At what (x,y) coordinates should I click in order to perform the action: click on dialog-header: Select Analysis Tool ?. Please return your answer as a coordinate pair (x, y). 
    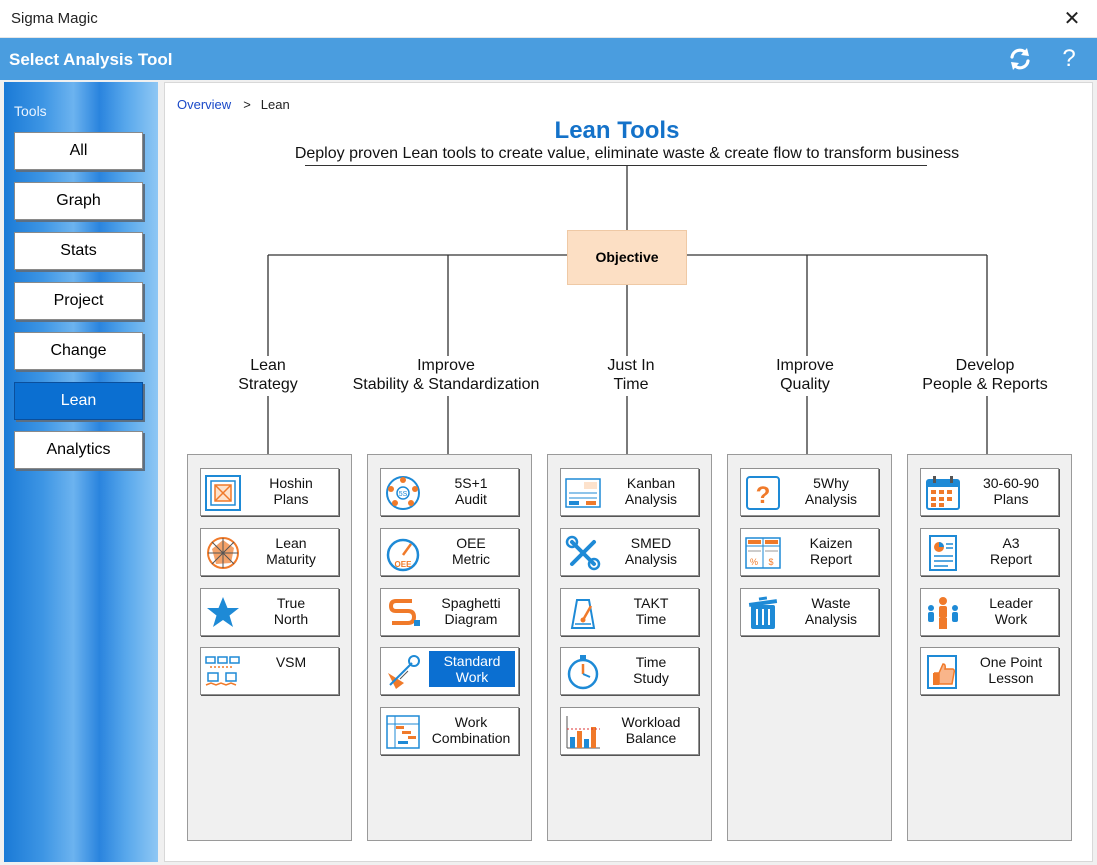
    Looking at the image, I should click on (548, 59).